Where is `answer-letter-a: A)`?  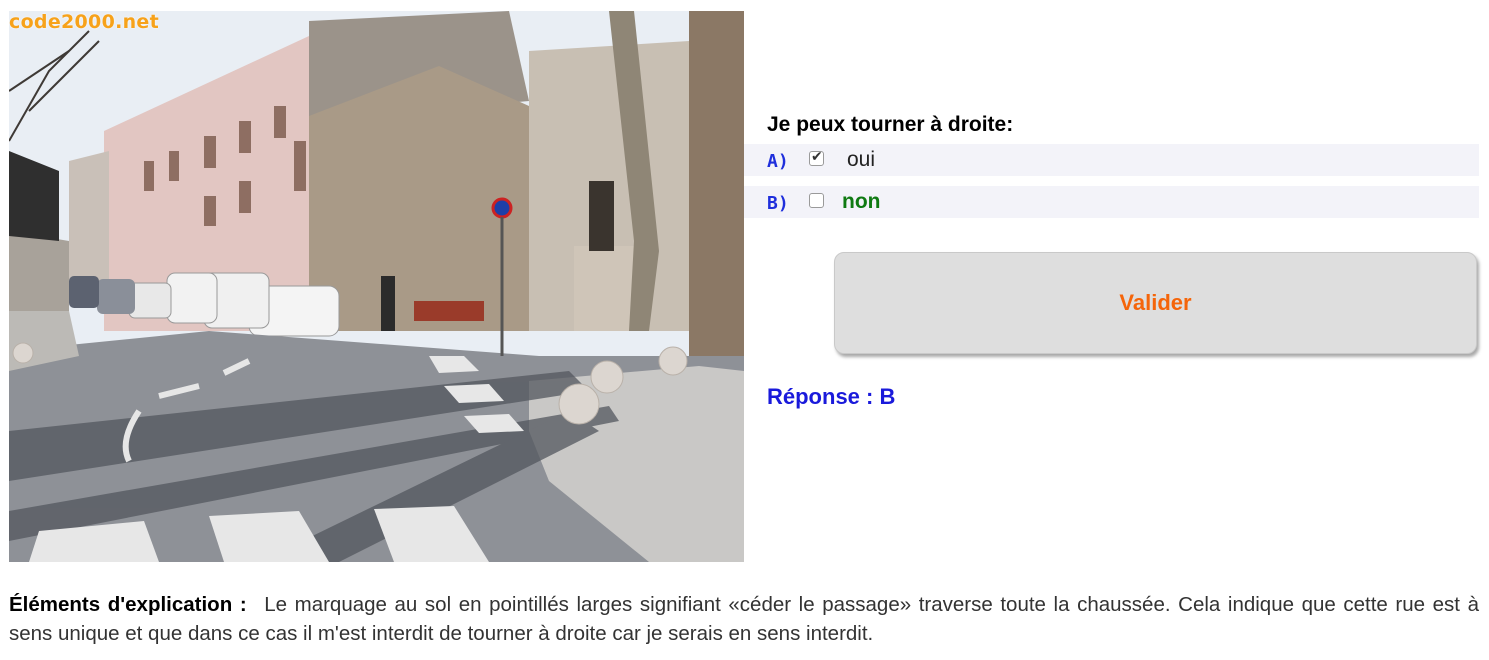 answer-letter-a: A) is located at coordinates (778, 161).